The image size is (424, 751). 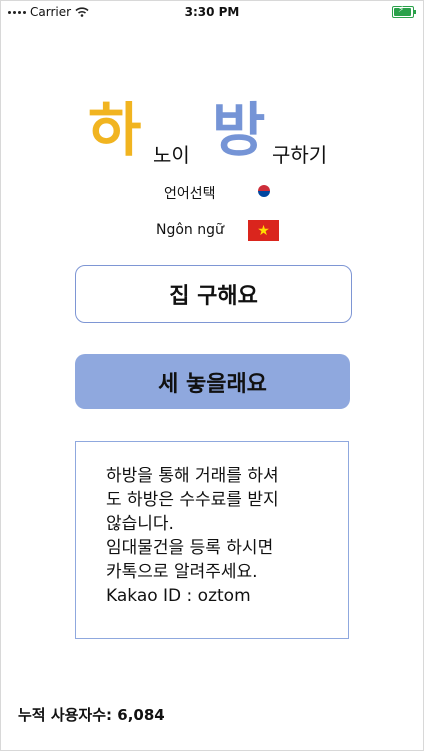 I want to click on logo-guhagi: 구하기, so click(x=300, y=155).